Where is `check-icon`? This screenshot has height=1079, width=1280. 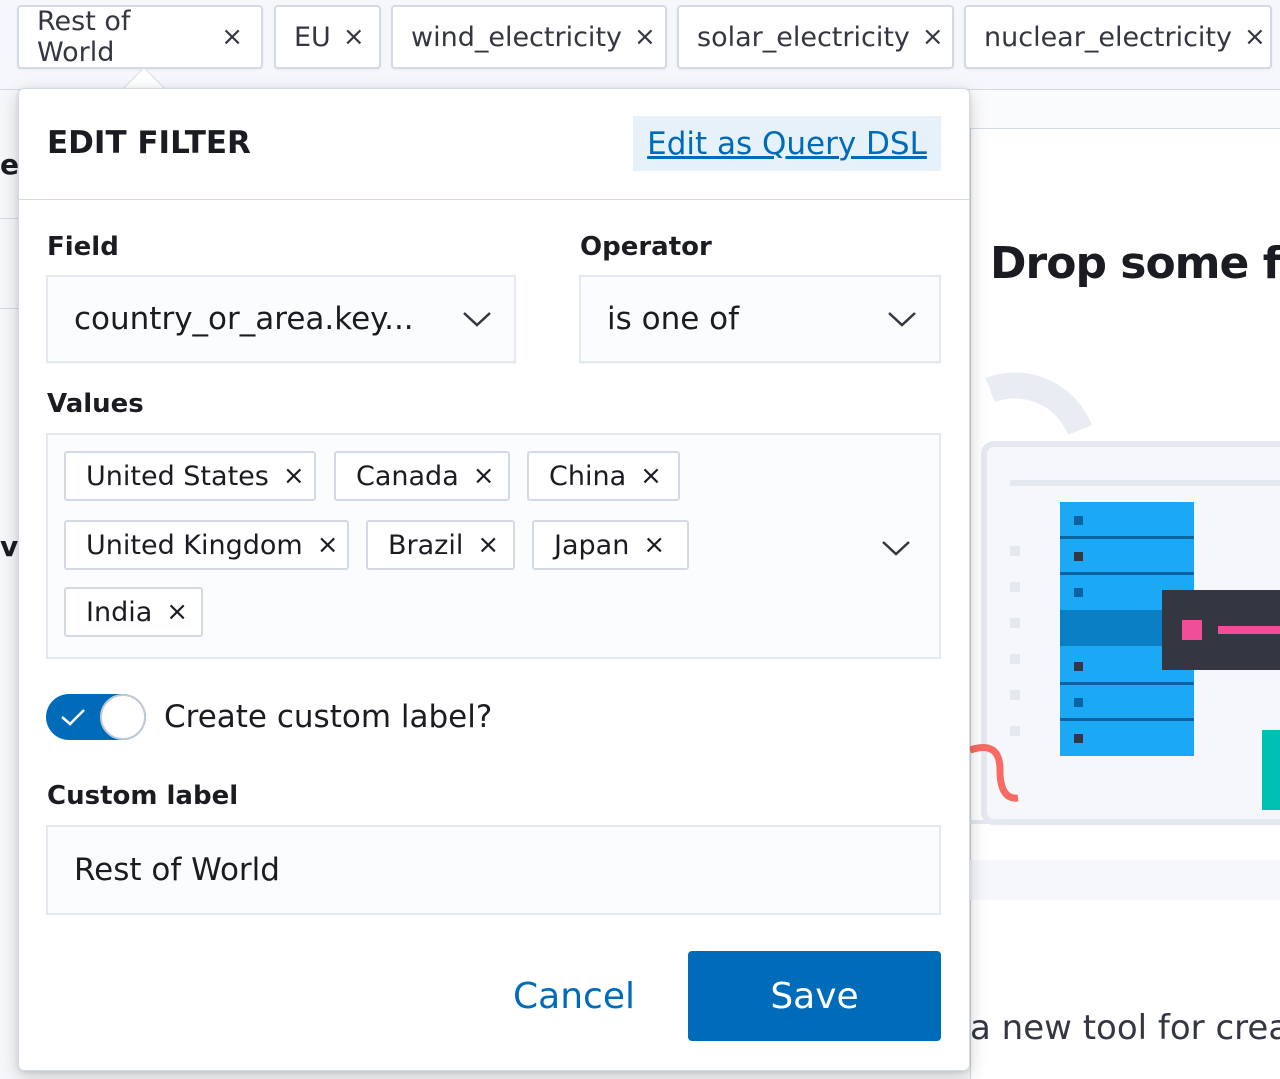
check-icon is located at coordinates (73, 717).